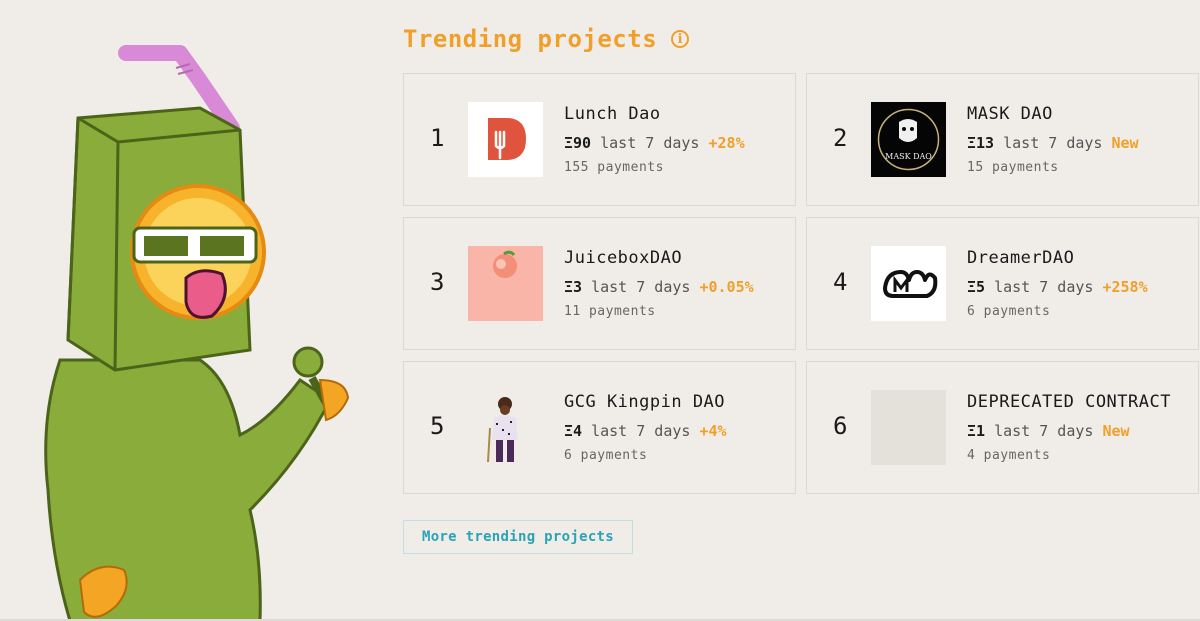  I want to click on project-name: JuiceboxDAO, so click(623, 258).